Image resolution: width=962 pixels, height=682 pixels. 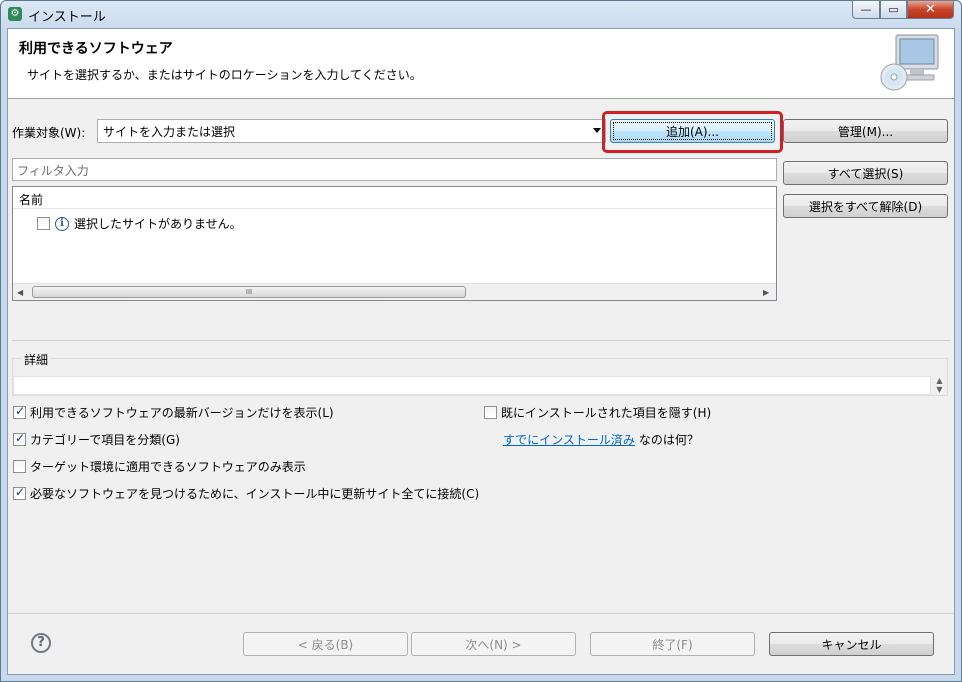 I want to click on option-latest-only: 利用できるソフトウェアの最新バージョンだけを表示(L), so click(x=173, y=412).